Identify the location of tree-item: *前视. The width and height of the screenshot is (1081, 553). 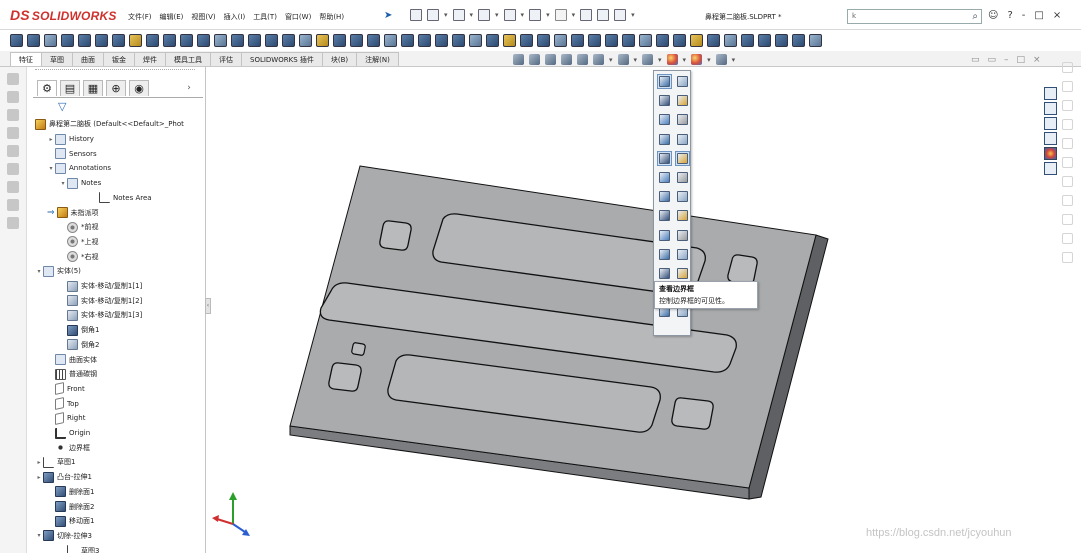
(79, 227).